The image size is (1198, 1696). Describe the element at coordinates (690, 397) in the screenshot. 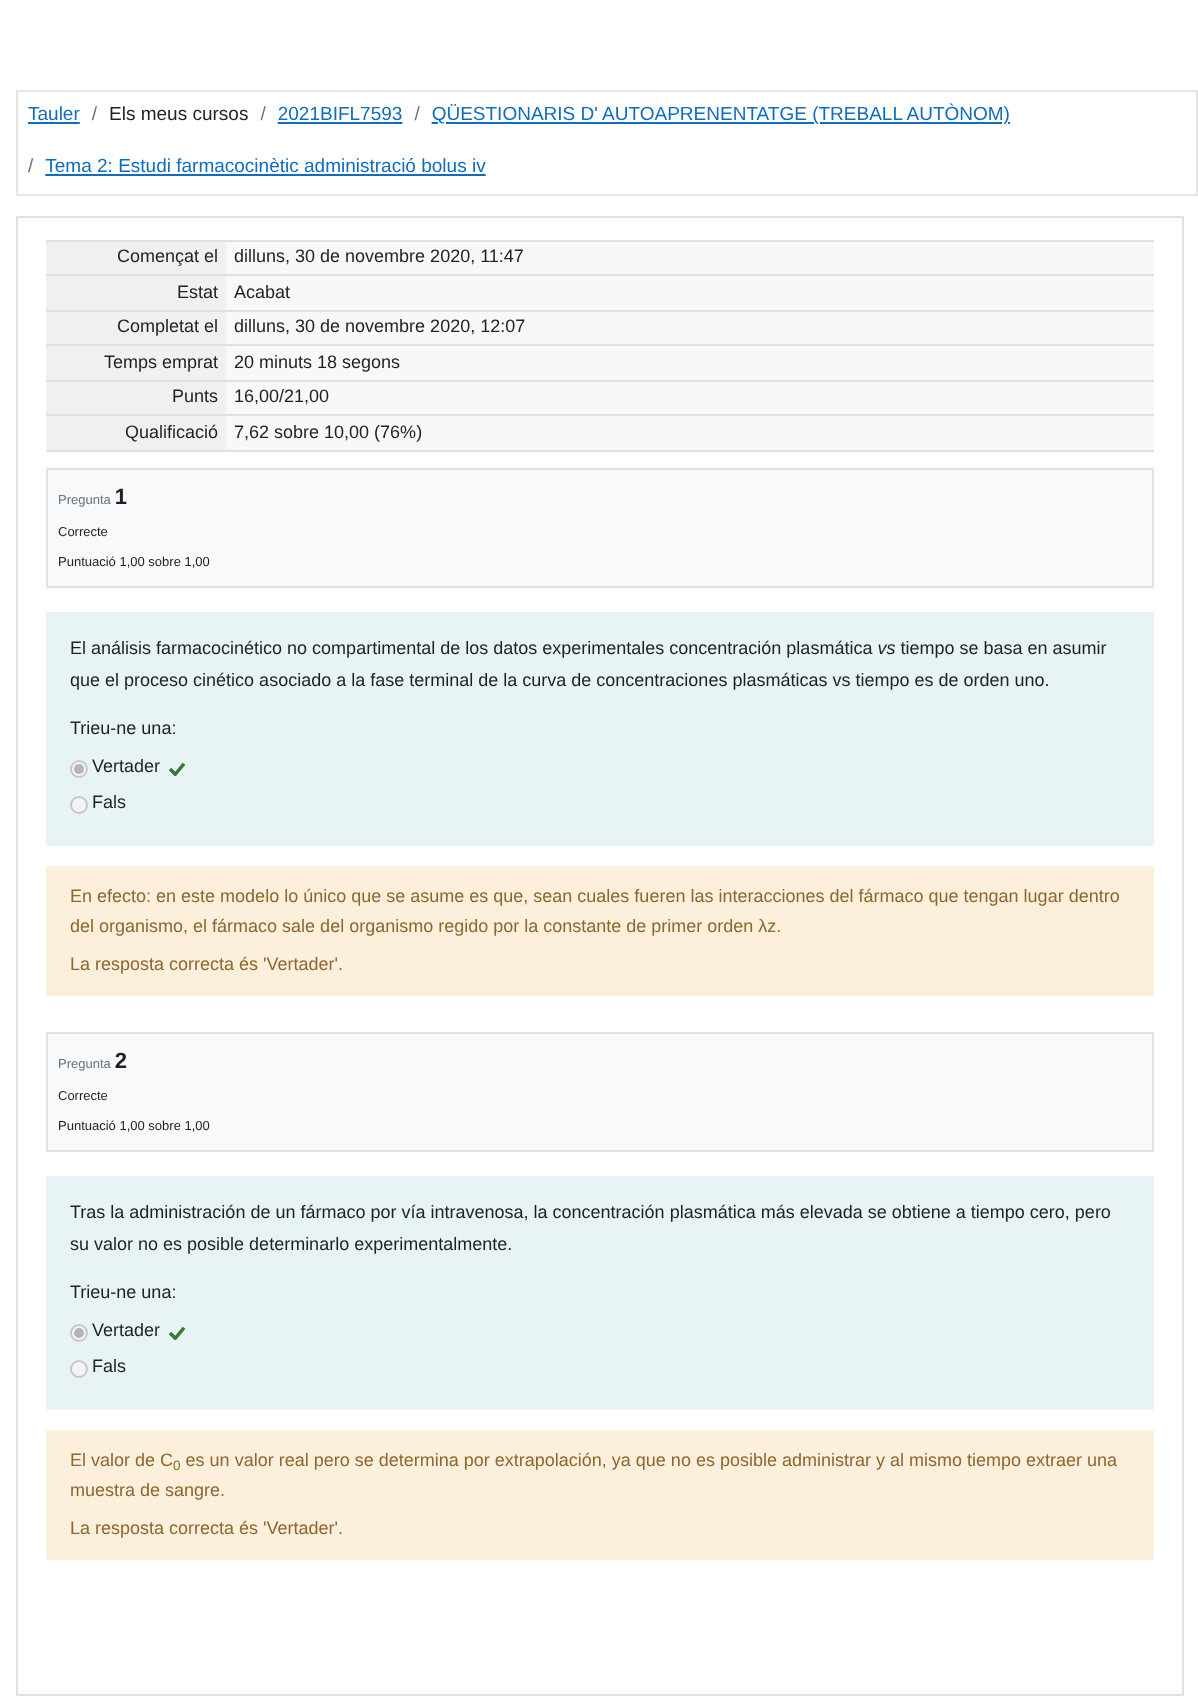

I see `summary-value: 16,00/21,00` at that location.